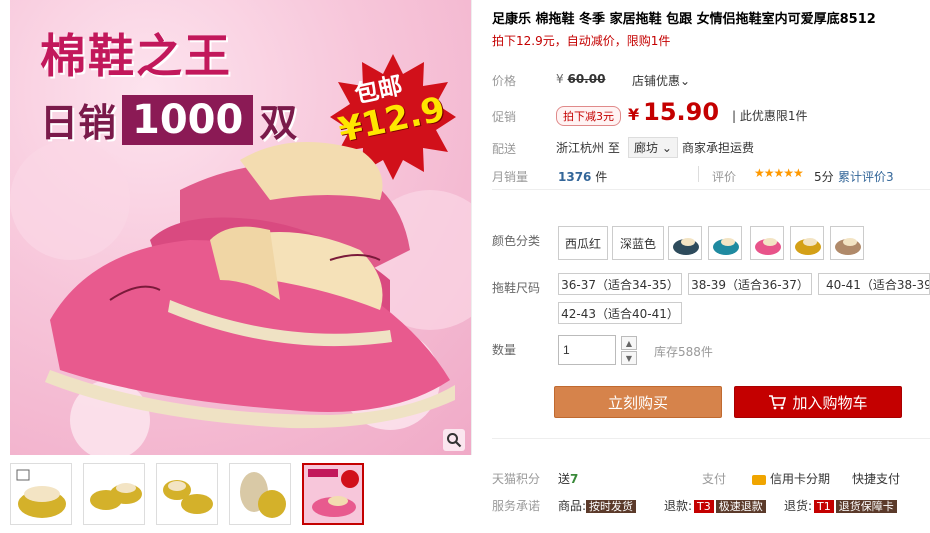 The width and height of the screenshot is (930, 533). What do you see at coordinates (779, 173) in the screenshot?
I see `rating-stars-icon: ★★★★★` at bounding box center [779, 173].